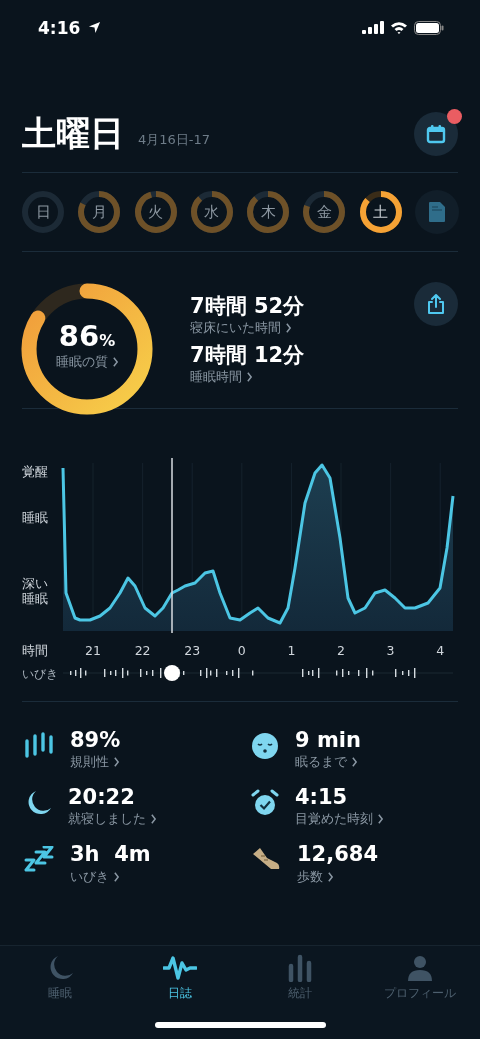  What do you see at coordinates (440, 650) in the screenshot?
I see `hour-label: 4` at bounding box center [440, 650].